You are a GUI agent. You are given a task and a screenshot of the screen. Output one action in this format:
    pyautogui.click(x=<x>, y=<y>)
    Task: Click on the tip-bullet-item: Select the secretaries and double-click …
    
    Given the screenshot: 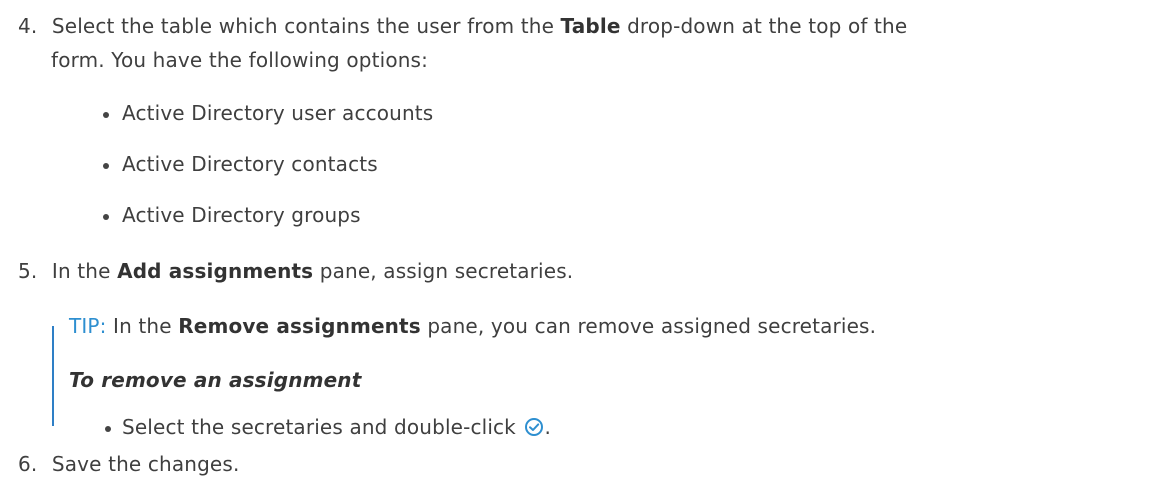 What is the action you would take?
    pyautogui.click(x=336, y=427)
    